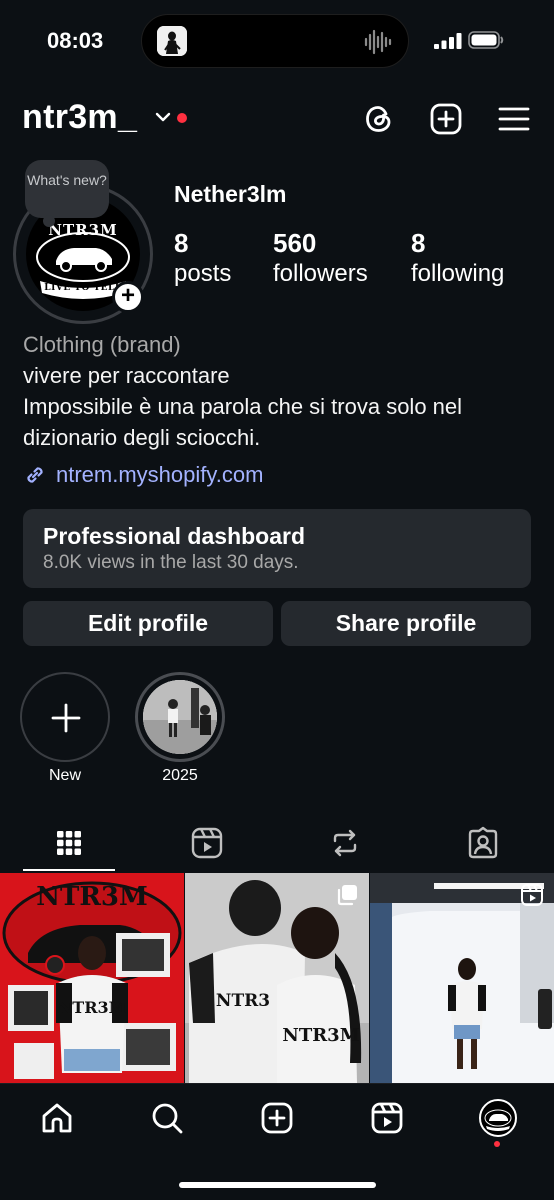 Image resolution: width=554 pixels, height=1200 pixels. What do you see at coordinates (230, 194) in the screenshot?
I see `display-name: Nether3lm` at bounding box center [230, 194].